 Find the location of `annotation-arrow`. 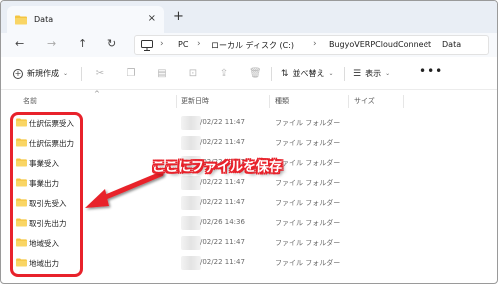

annotation-arrow is located at coordinates (124, 189).